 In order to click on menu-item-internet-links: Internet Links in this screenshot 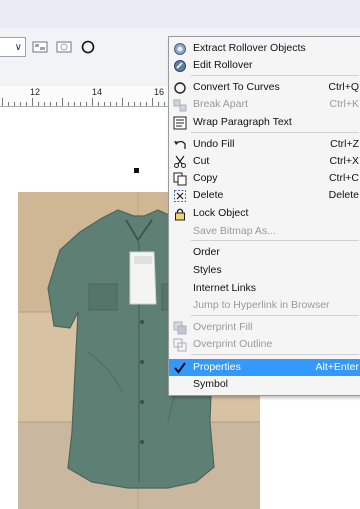, I will do `click(264, 288)`.